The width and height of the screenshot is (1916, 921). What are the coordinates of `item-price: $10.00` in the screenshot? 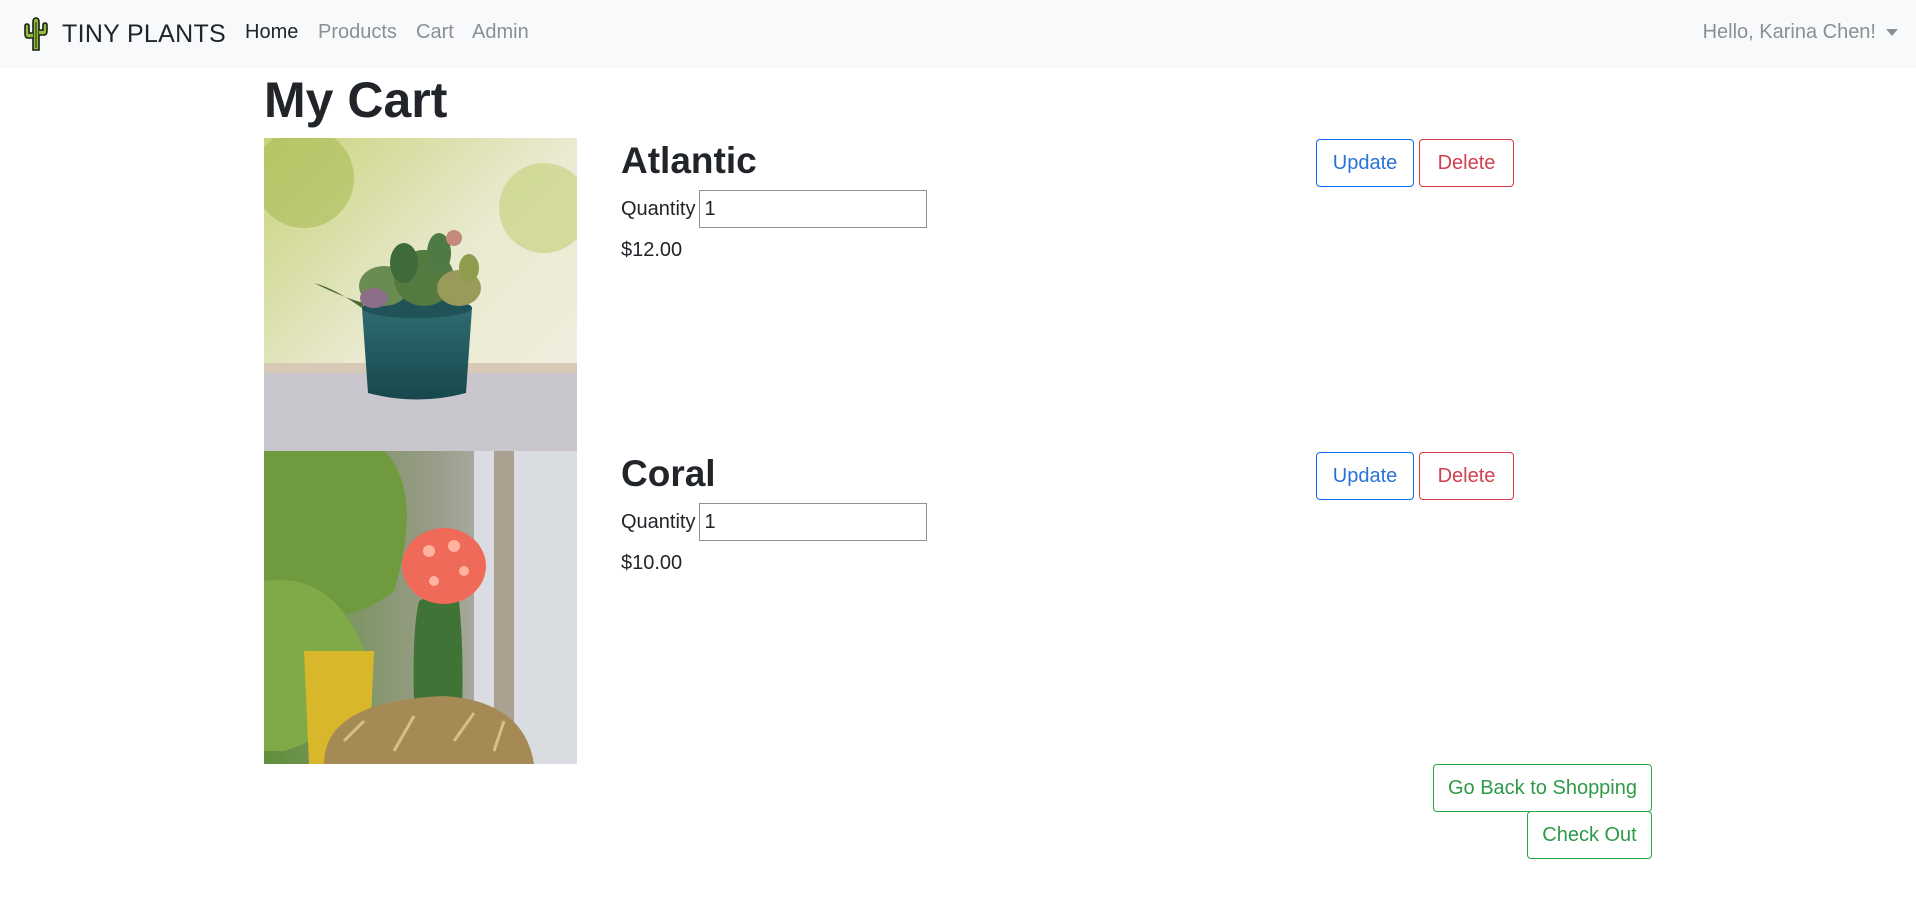 It's located at (652, 563).